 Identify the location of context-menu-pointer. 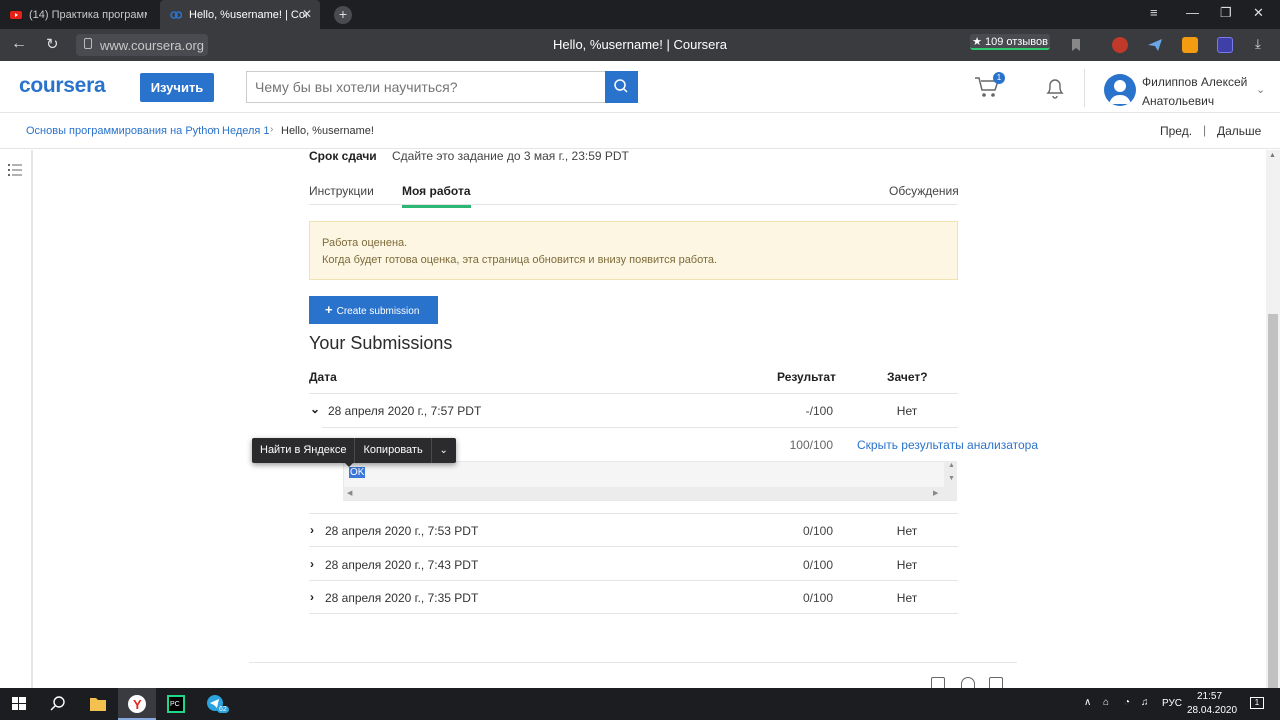
(349, 464).